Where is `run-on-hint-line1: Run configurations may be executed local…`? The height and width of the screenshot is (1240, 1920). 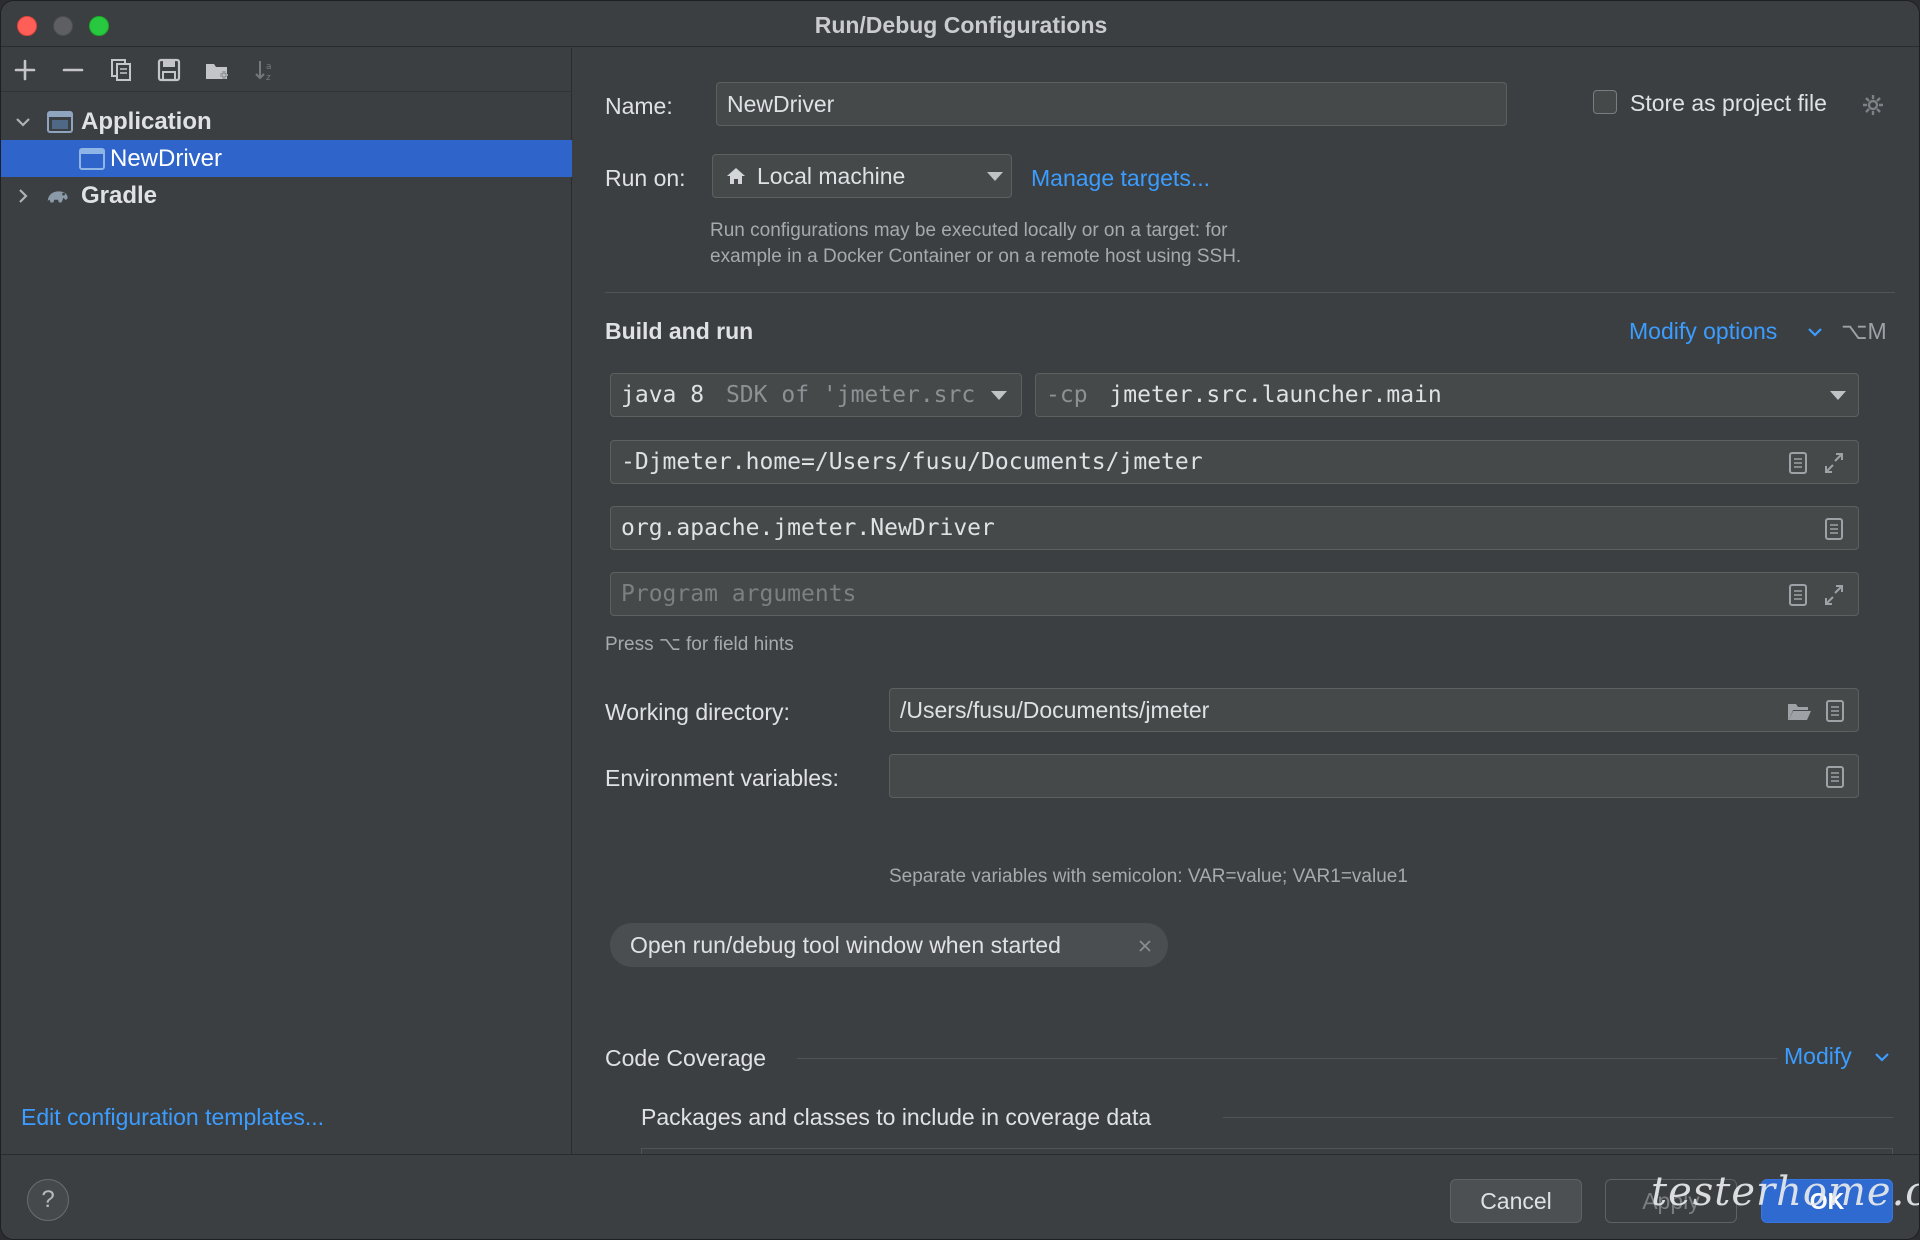
run-on-hint-line1: Run configurations may be executed local… is located at coordinates (969, 230).